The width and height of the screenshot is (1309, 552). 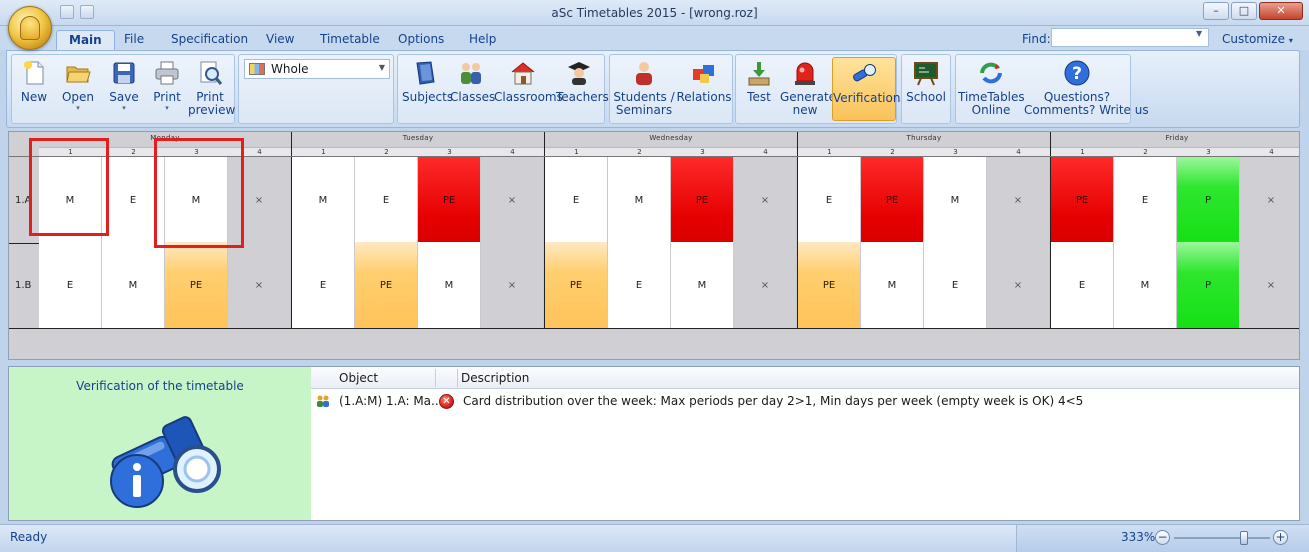 I want to click on test-button: Test, so click(x=759, y=81).